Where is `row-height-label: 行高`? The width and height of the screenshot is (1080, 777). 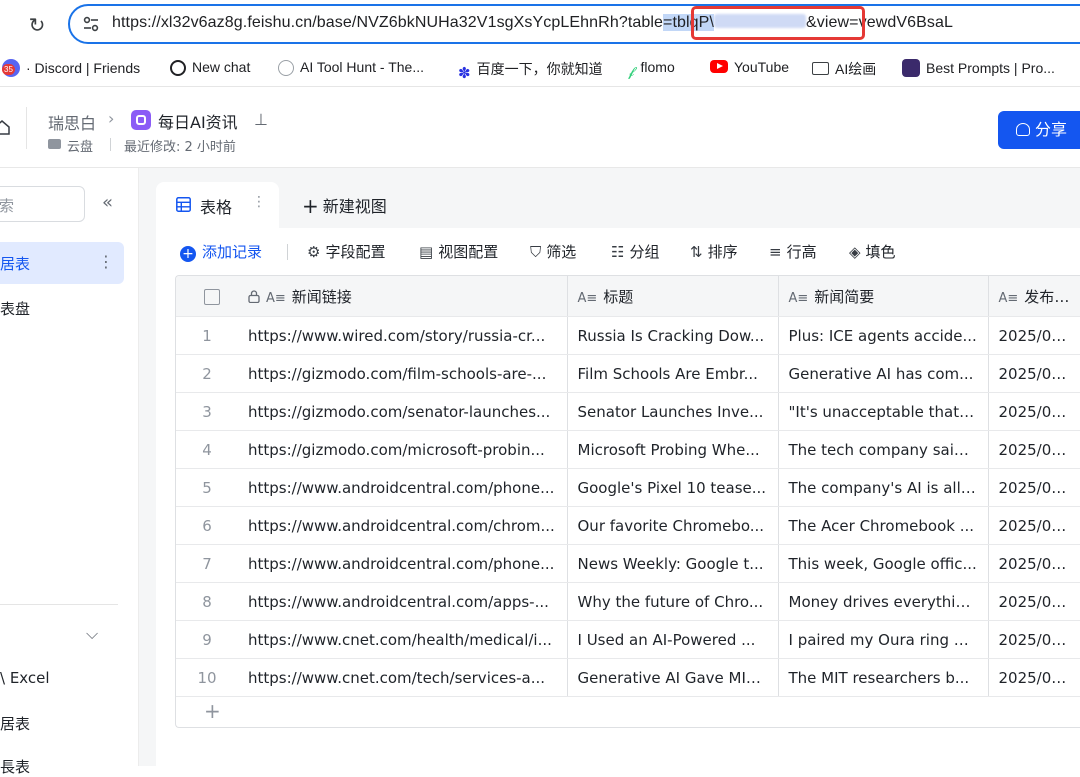
row-height-label: 行高 is located at coordinates (801, 252).